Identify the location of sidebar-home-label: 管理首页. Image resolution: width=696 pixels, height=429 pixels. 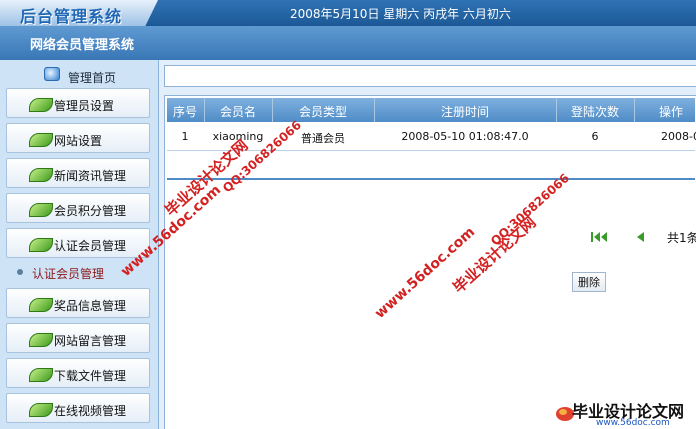
(92, 78).